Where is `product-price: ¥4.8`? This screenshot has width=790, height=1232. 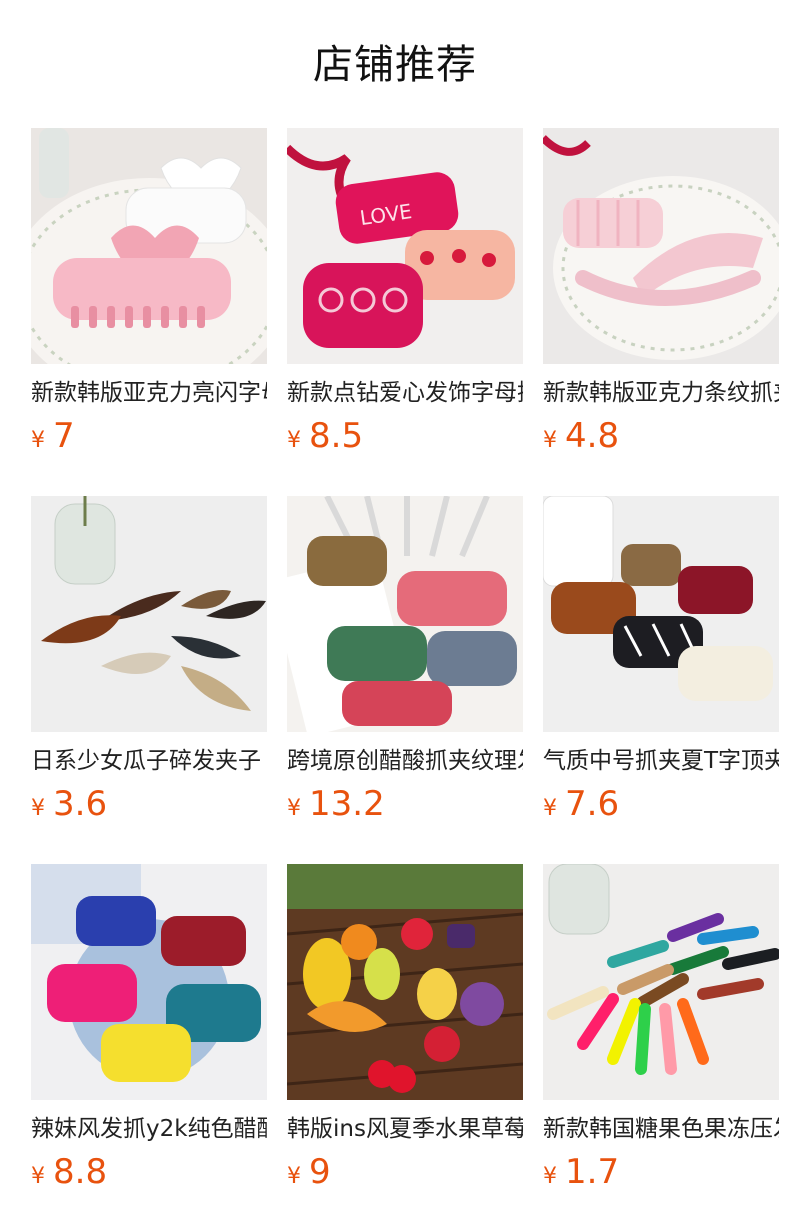 product-price: ¥4.8 is located at coordinates (581, 436).